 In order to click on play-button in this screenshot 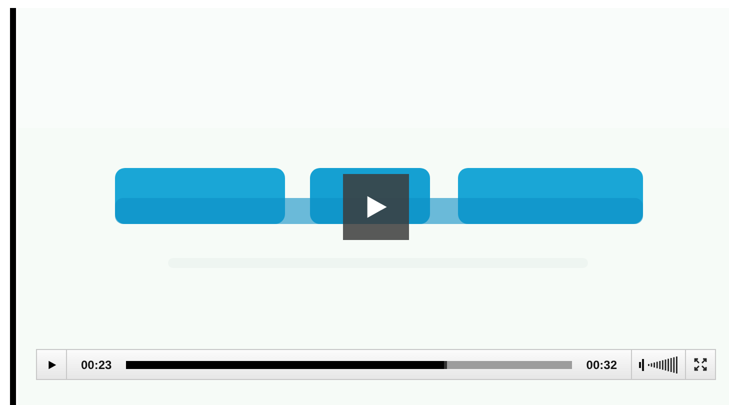, I will do `click(376, 207)`.